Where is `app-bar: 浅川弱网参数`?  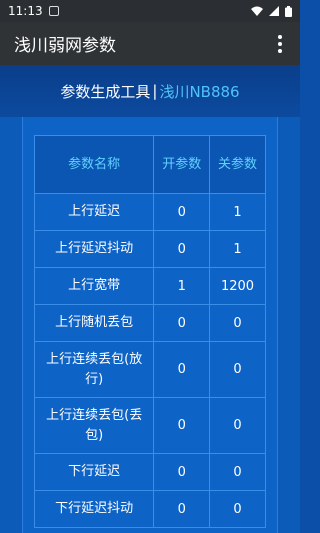 app-bar: 浅川弱网参数 is located at coordinates (150, 43).